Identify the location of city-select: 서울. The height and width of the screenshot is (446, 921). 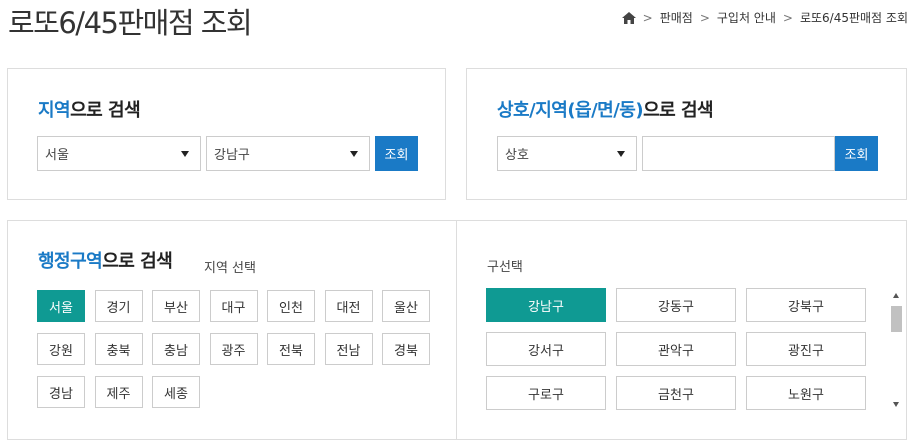
(119, 153).